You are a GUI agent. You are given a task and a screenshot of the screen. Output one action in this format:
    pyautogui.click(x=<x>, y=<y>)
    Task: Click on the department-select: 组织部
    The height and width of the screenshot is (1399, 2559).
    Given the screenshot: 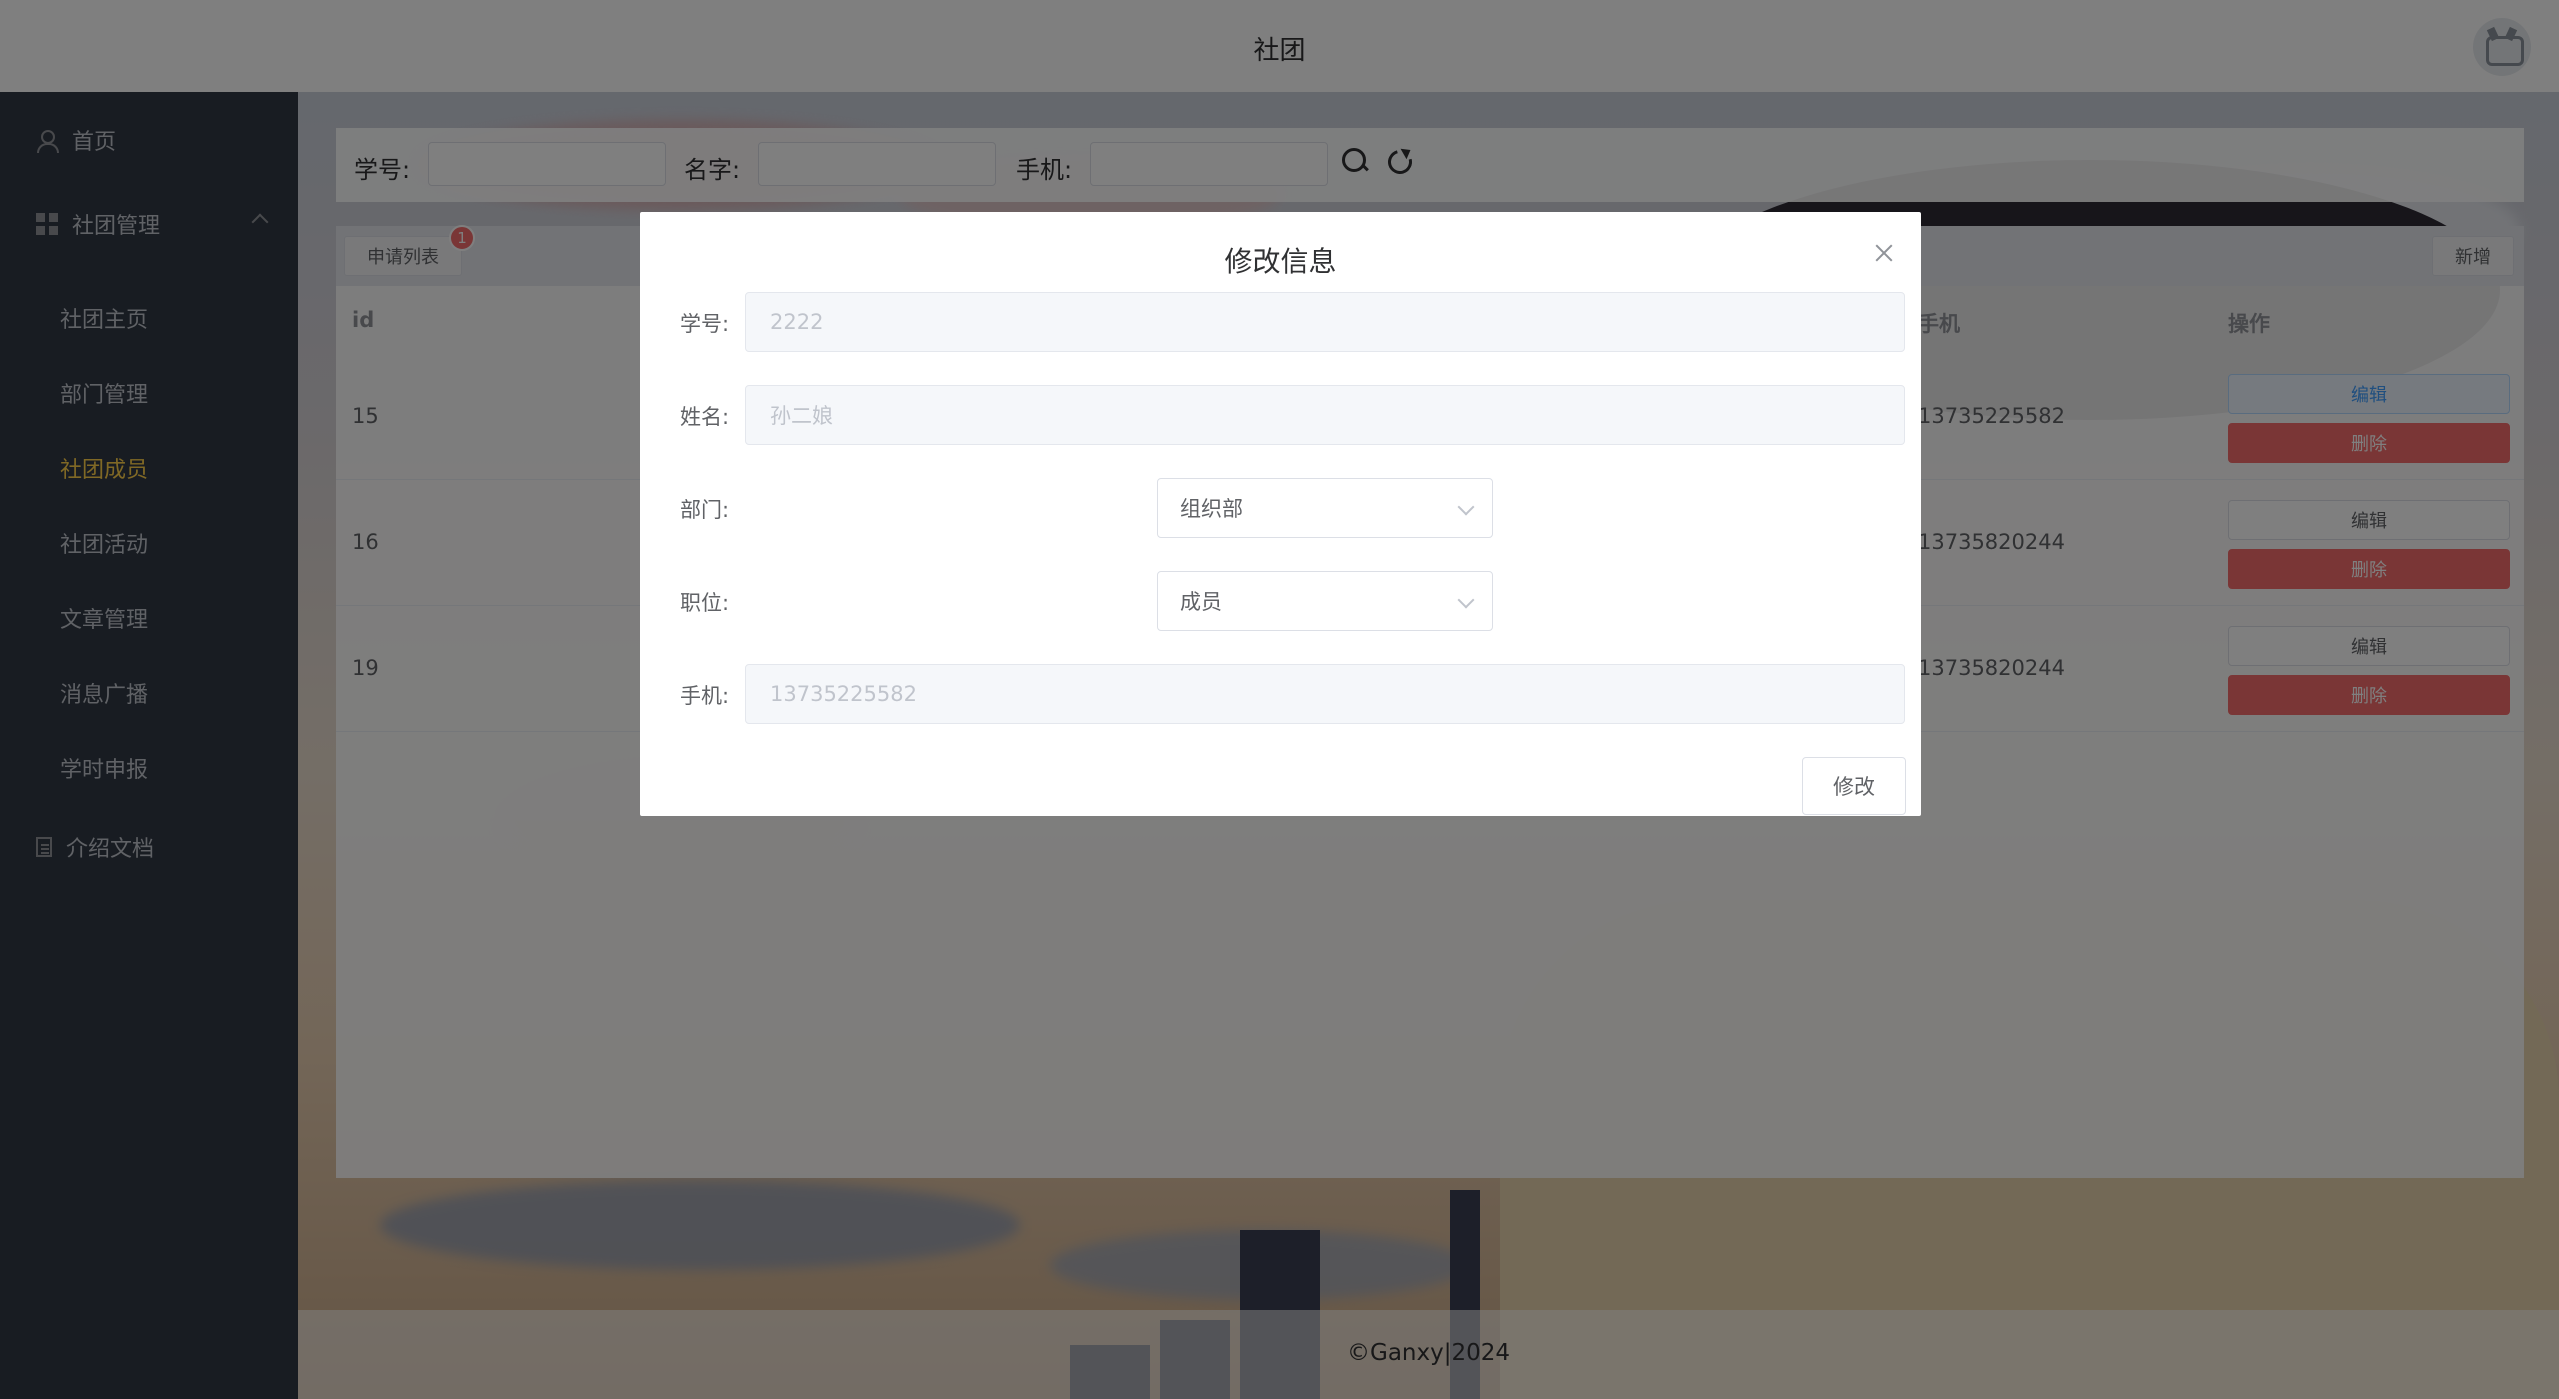 What is the action you would take?
    pyautogui.click(x=1325, y=508)
    